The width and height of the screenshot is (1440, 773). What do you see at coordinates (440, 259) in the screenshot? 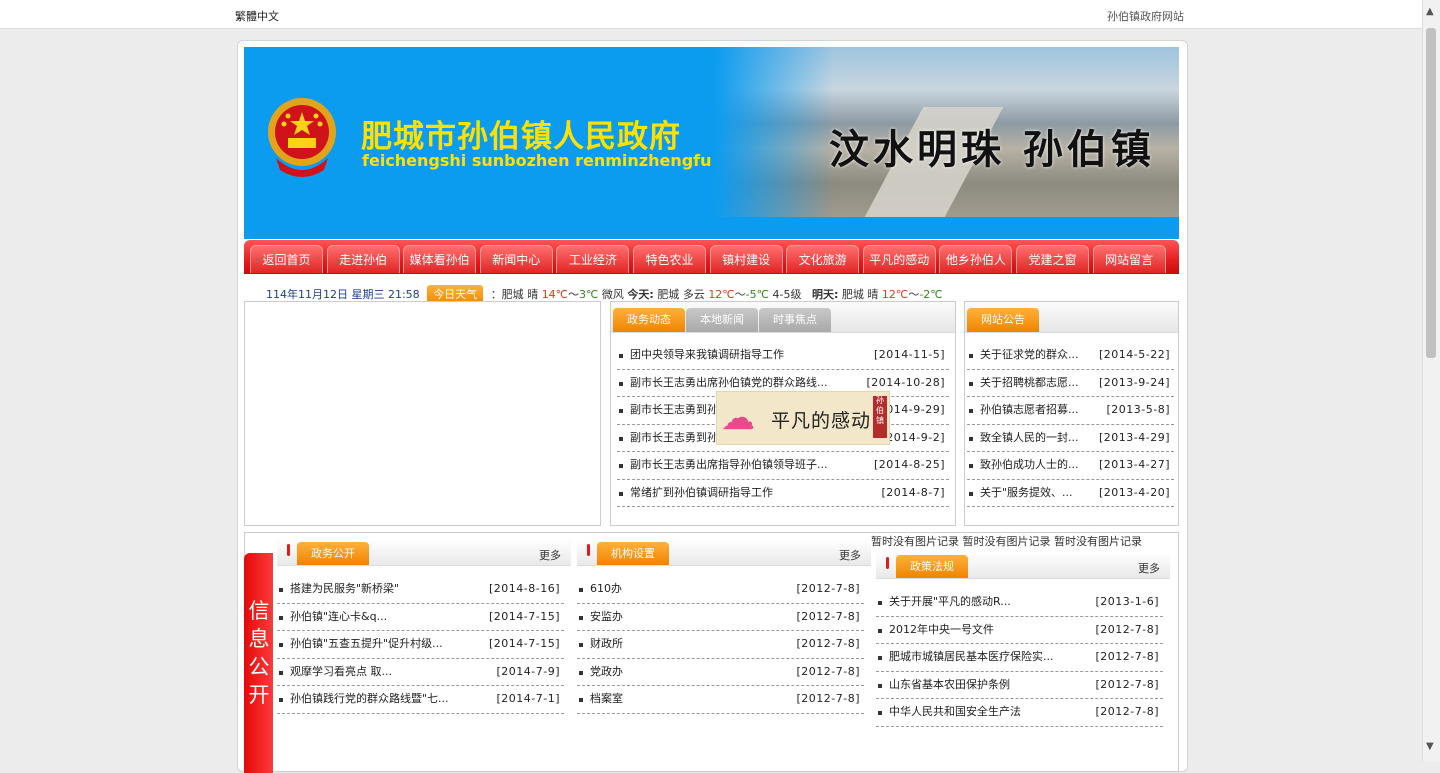
I see `nav-item: 媒体看孙伯` at bounding box center [440, 259].